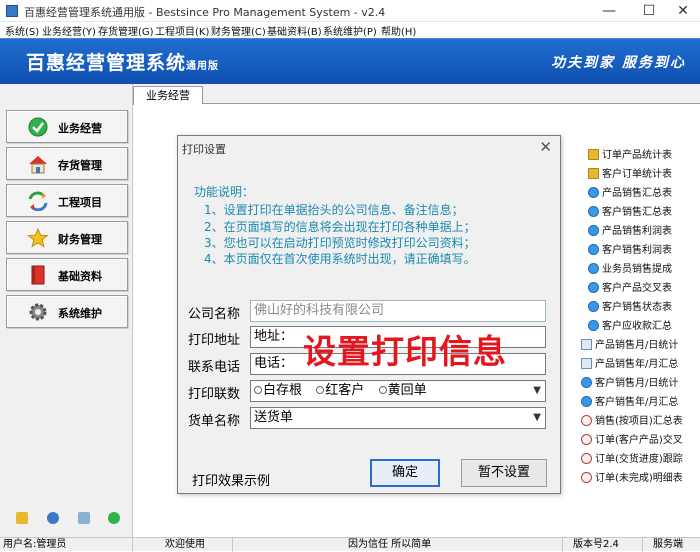  I want to click on menu-maintenance: 系统维护(P), so click(350, 30).